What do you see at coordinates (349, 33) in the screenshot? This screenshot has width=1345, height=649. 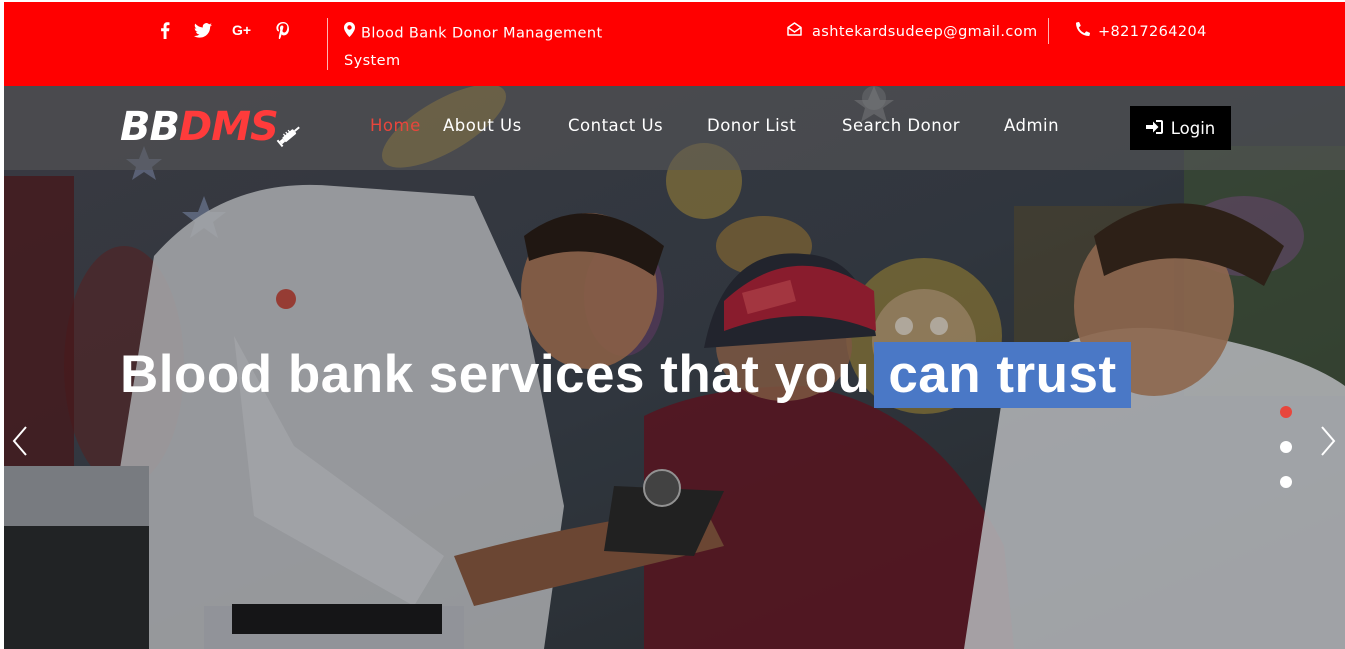 I see `map-marker-icon` at bounding box center [349, 33].